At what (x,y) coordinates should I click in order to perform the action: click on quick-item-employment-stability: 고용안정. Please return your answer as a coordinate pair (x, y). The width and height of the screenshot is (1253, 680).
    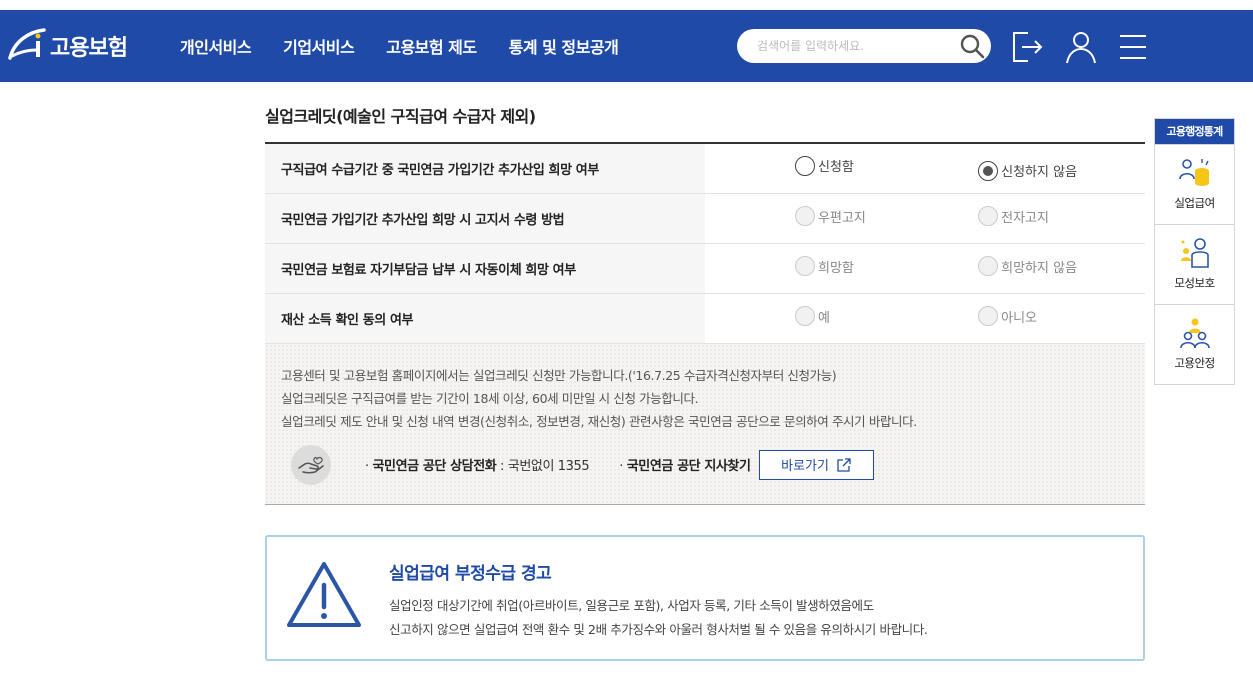
    Looking at the image, I should click on (1194, 344).